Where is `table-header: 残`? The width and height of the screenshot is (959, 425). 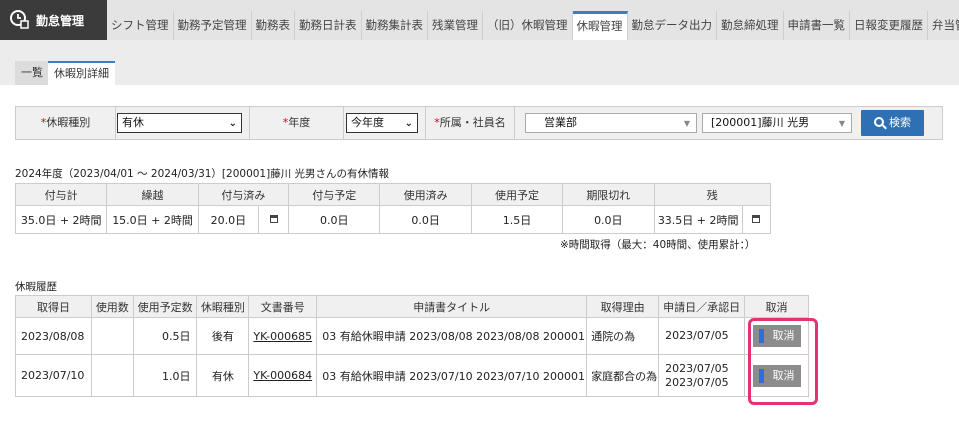
table-header: 残 is located at coordinates (712, 194).